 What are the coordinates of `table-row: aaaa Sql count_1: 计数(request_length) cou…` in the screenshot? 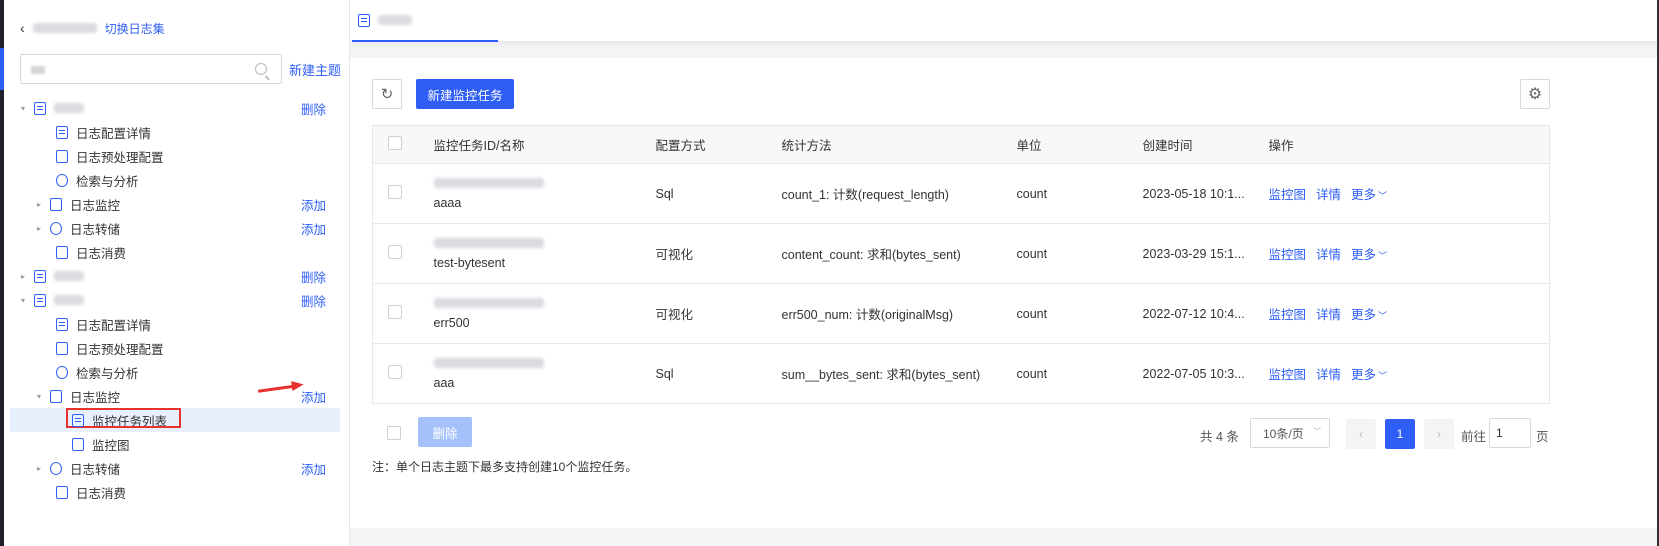 It's located at (961, 193).